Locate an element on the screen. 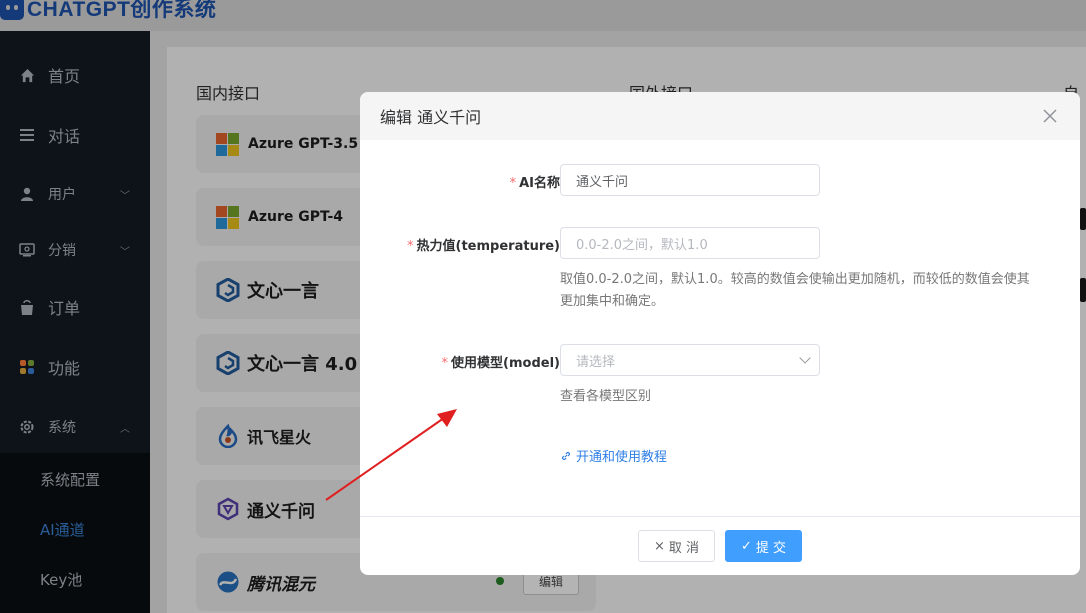  channel-name: 文心一言 is located at coordinates (283, 291).